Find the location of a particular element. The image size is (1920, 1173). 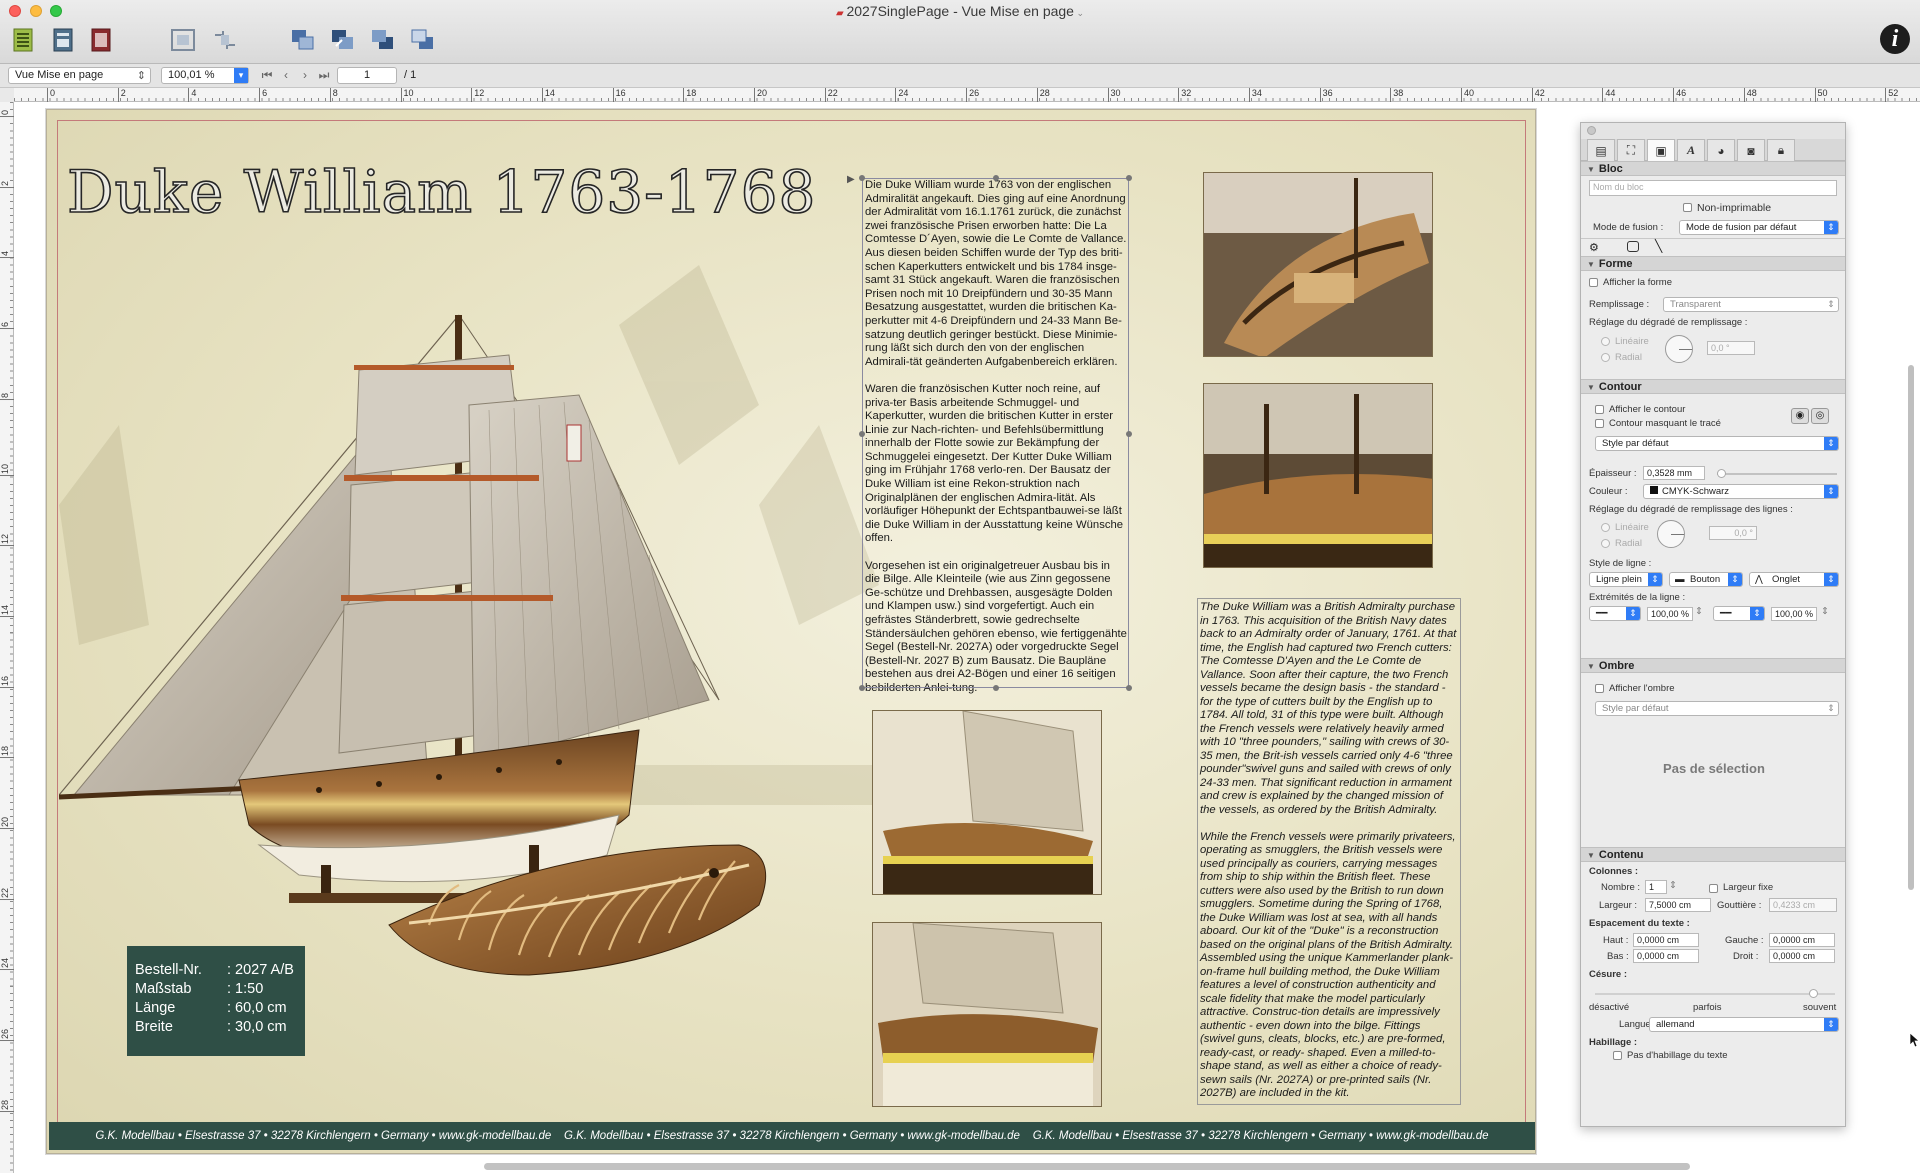

inset-bottom-field: 0,0000 cm is located at coordinates (1666, 956).